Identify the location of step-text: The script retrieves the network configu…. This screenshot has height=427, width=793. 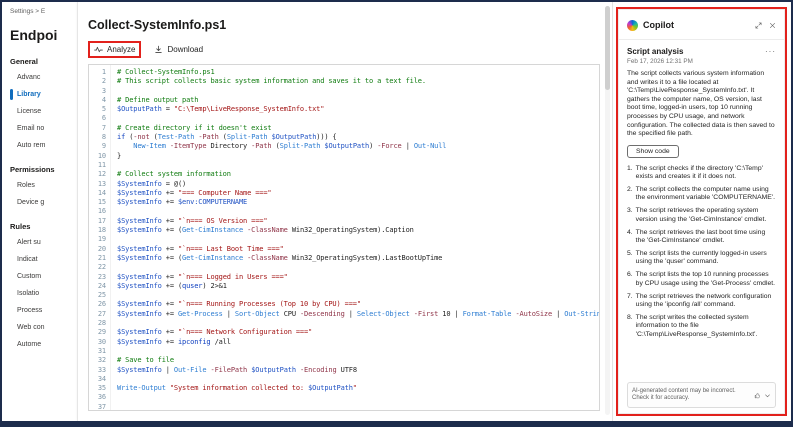
(703, 300).